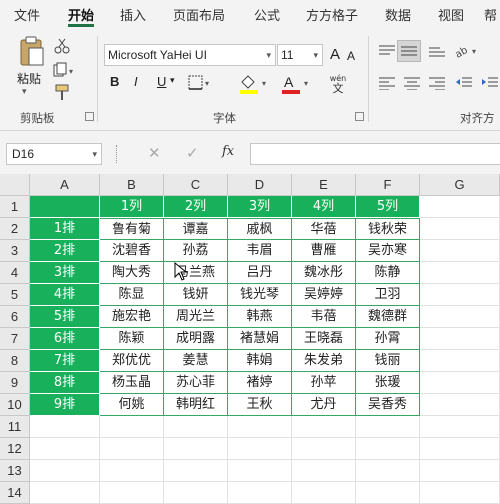 The height and width of the screenshot is (504, 500). What do you see at coordinates (351, 56) in the screenshot?
I see `decrease-font-size-button: A` at bounding box center [351, 56].